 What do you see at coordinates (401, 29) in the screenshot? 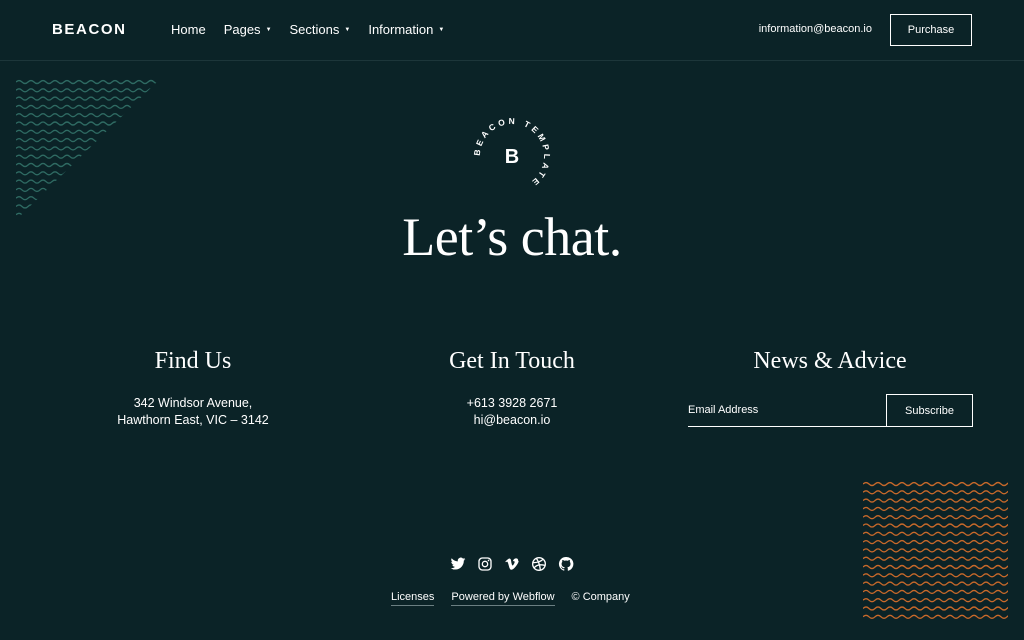
I see `nav-label: Information` at bounding box center [401, 29].